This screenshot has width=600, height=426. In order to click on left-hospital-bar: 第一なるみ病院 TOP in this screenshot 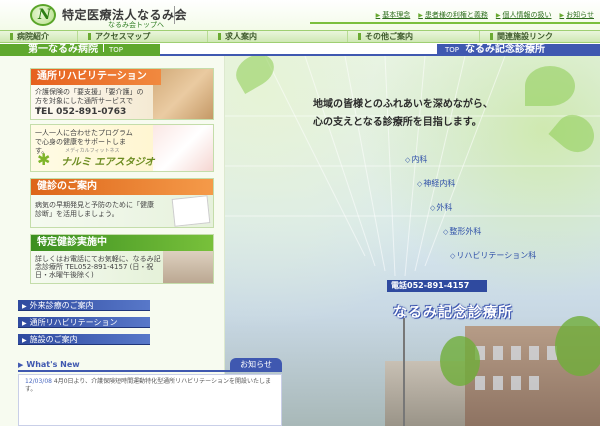, I will do `click(80, 50)`.